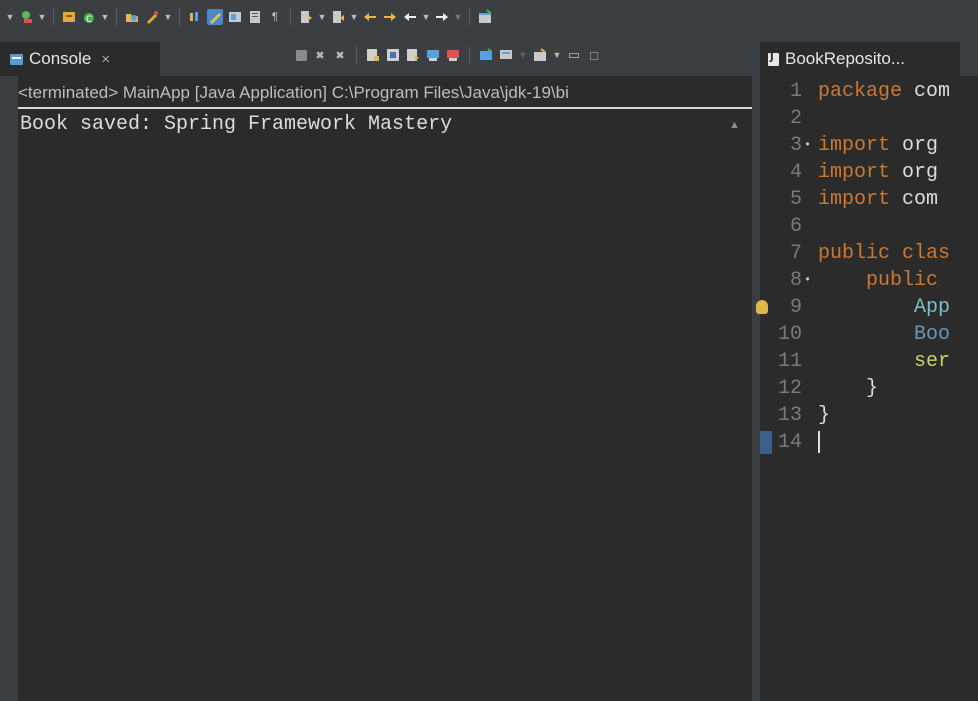 The width and height of the screenshot is (978, 701). I want to click on code-line: 8 • public, so click(869, 280).